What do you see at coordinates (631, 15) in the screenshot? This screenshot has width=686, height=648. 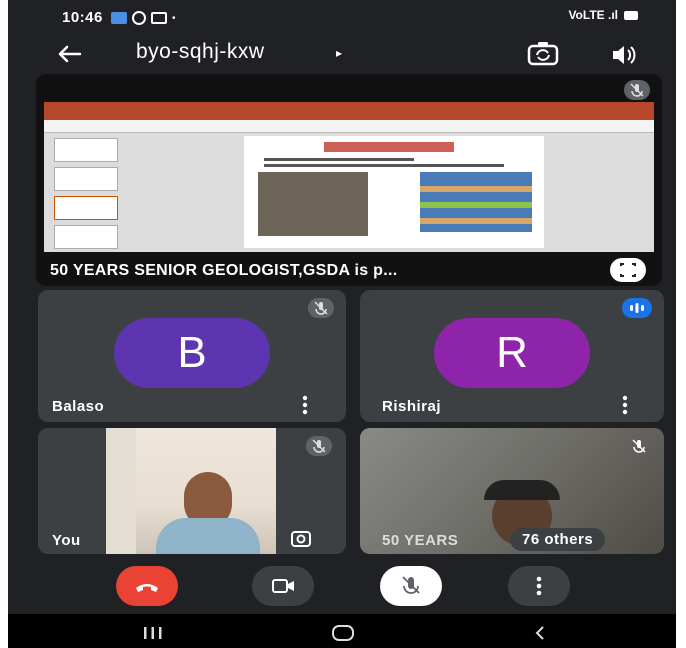 I see `battery-icon` at bounding box center [631, 15].